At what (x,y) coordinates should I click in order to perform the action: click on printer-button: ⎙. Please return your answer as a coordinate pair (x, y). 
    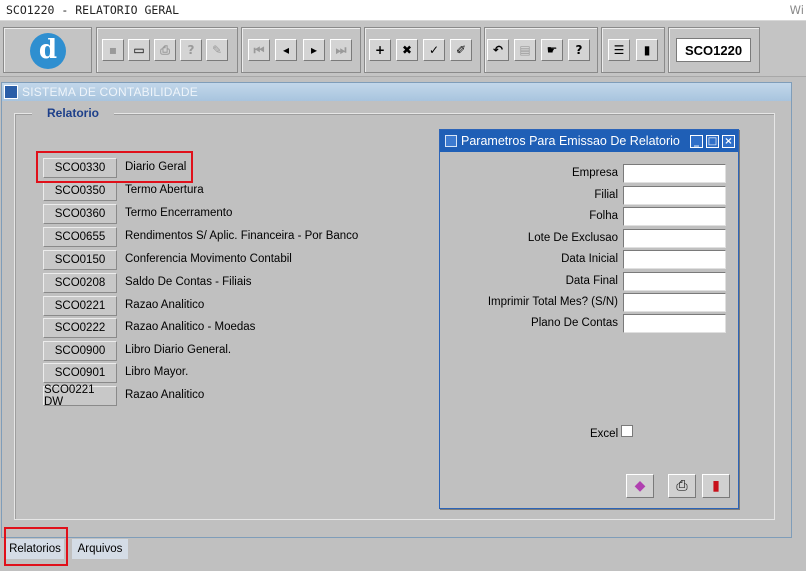
    Looking at the image, I should click on (165, 50).